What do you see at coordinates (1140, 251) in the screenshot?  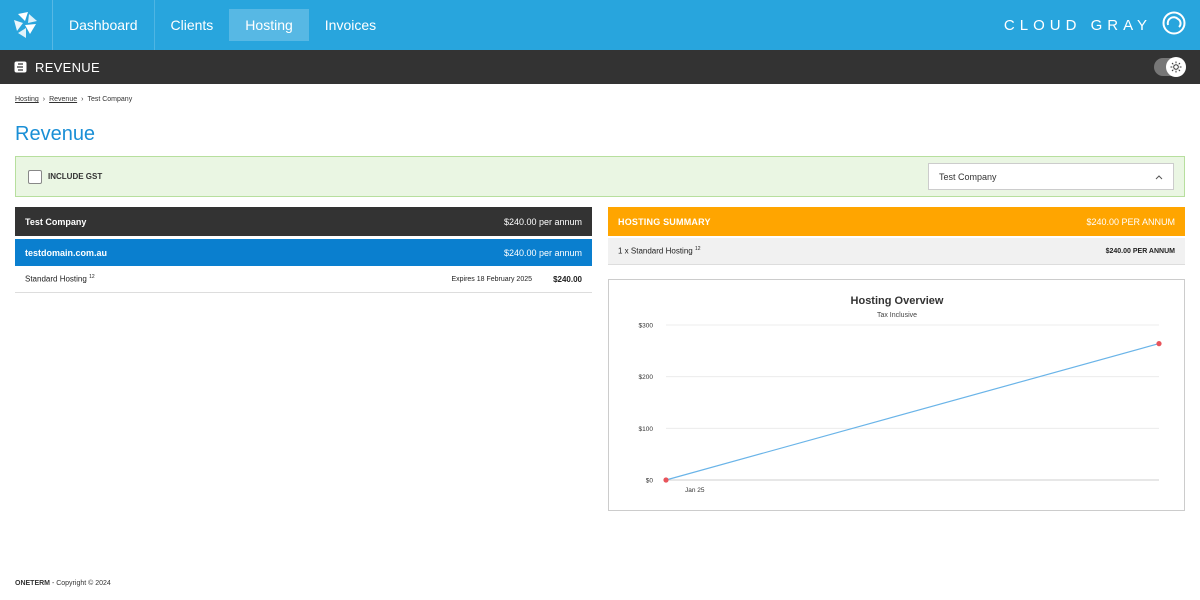 I see `summary-row-amount: $240.00 PER ANNUM` at bounding box center [1140, 251].